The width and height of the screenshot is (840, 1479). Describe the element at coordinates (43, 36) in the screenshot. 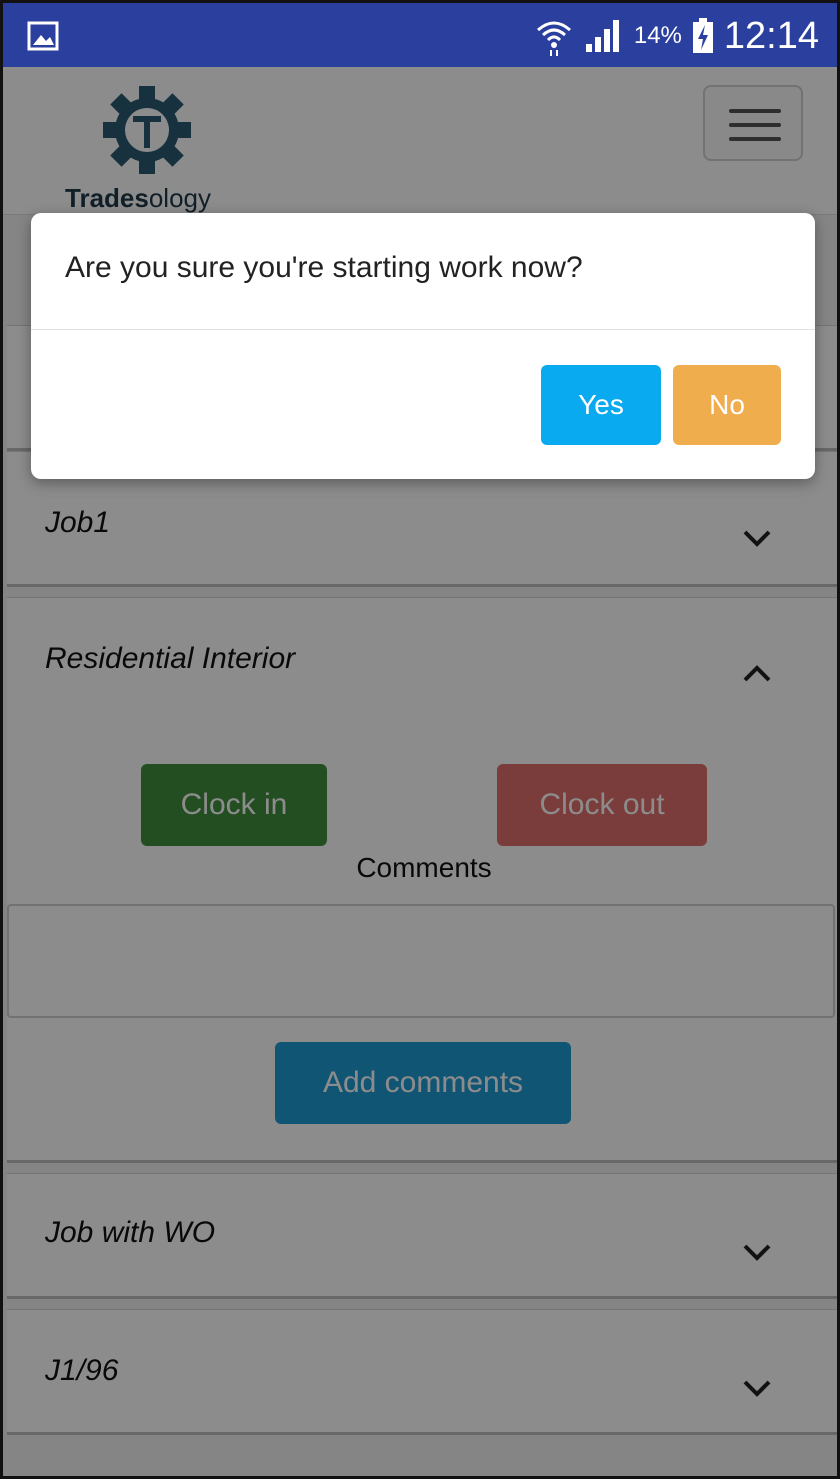

I see `image-icon` at that location.